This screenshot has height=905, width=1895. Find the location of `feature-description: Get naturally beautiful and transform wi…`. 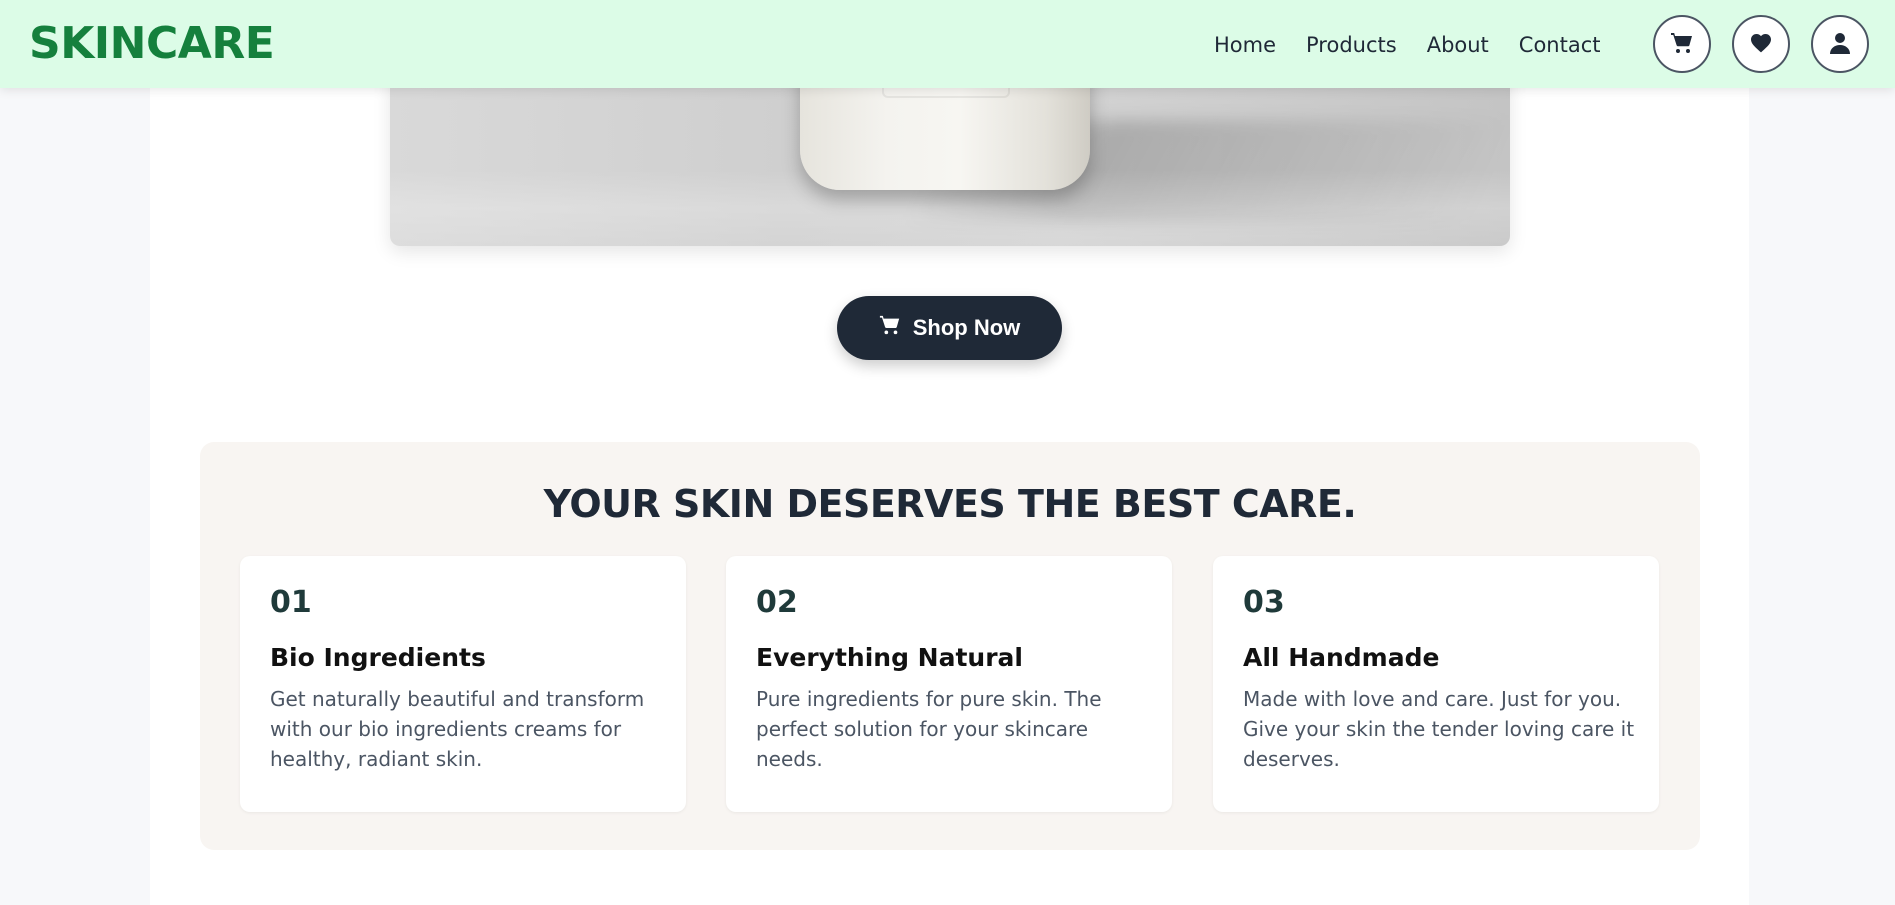

feature-description: Get naturally beautiful and transform wi… is located at coordinates (457, 729).